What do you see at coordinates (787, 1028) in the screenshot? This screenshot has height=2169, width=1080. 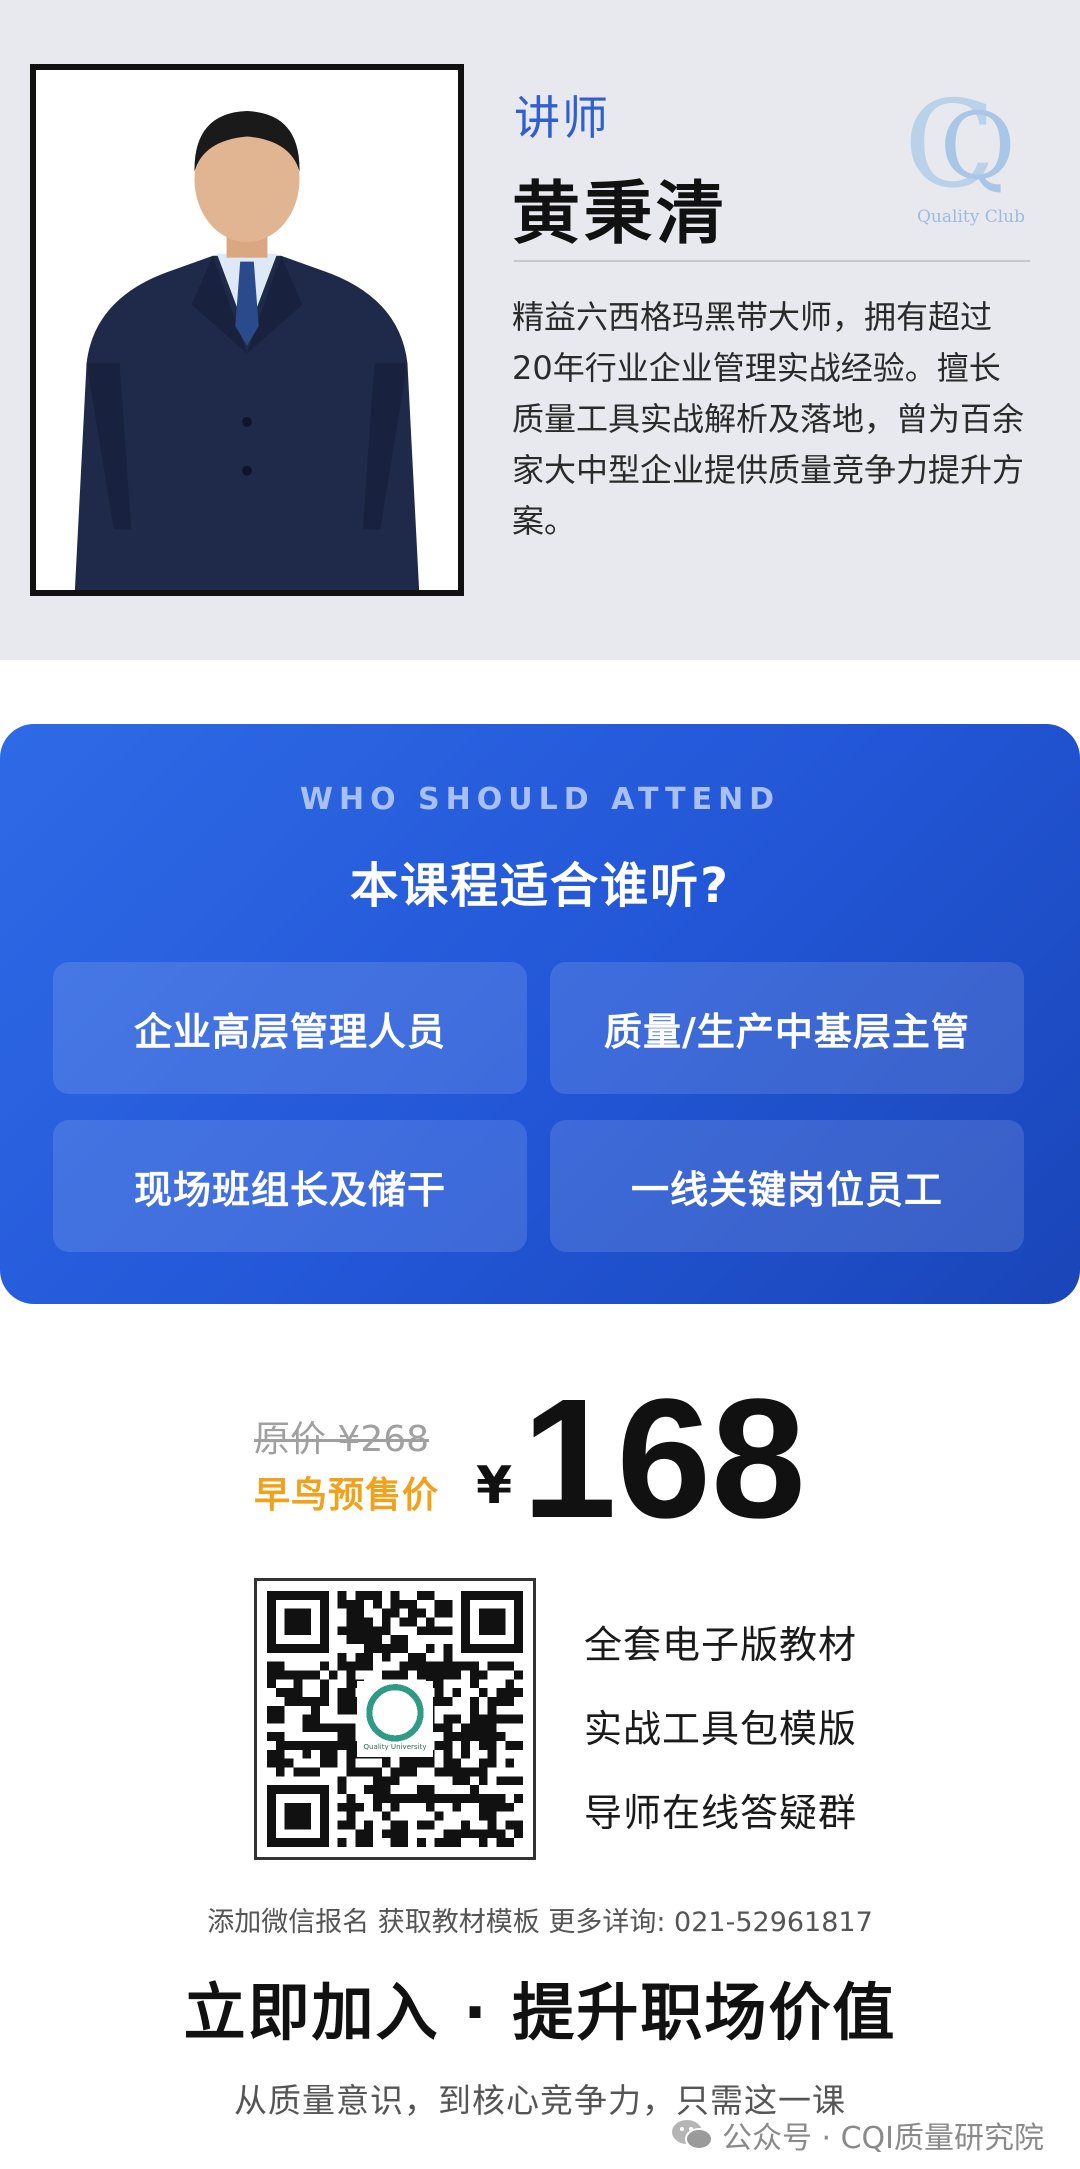 I see `audience-card-supervisors: 质量/生产中基层主管` at bounding box center [787, 1028].